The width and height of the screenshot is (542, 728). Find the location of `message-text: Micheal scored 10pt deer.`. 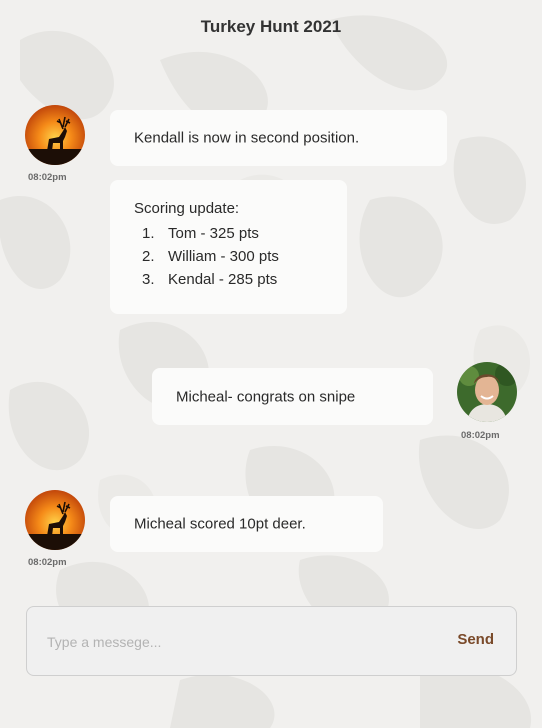

message-text: Micheal scored 10pt deer. is located at coordinates (220, 524).